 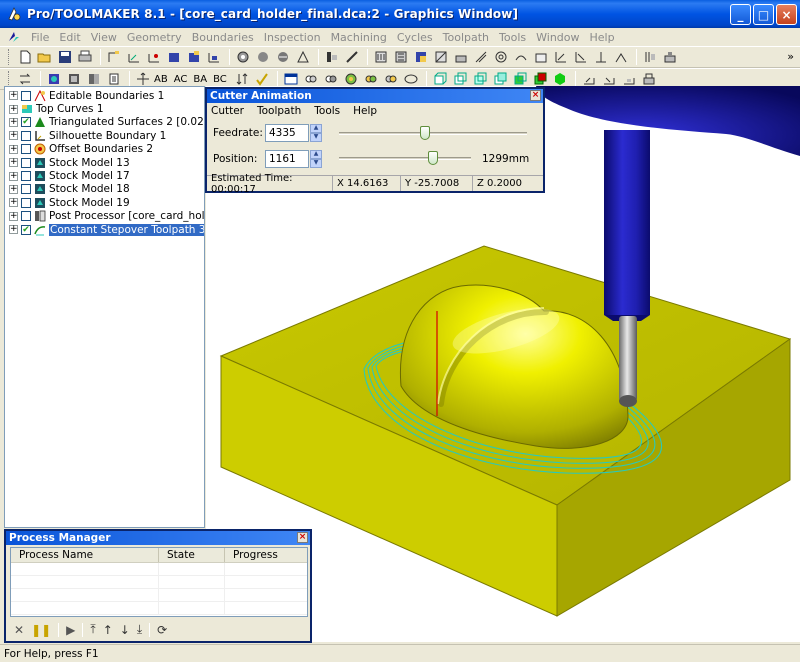 I want to click on play-icon: ▶, so click(x=70, y=630).